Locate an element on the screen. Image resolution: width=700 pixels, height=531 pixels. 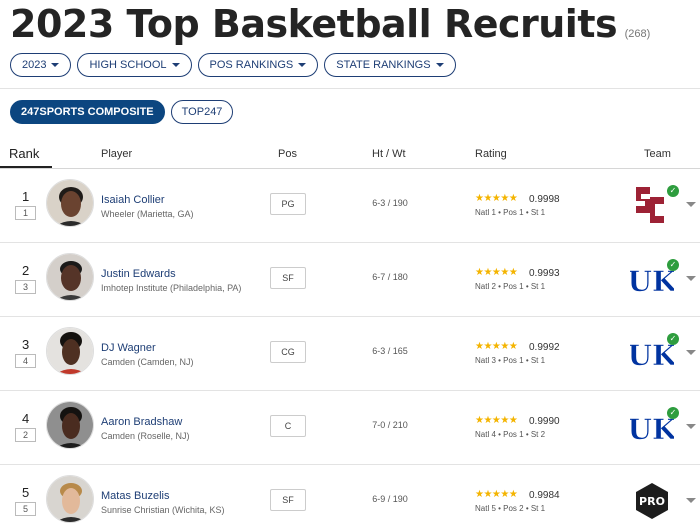
state-rankings-label: STATE RANKINGS is located at coordinates (383, 65).